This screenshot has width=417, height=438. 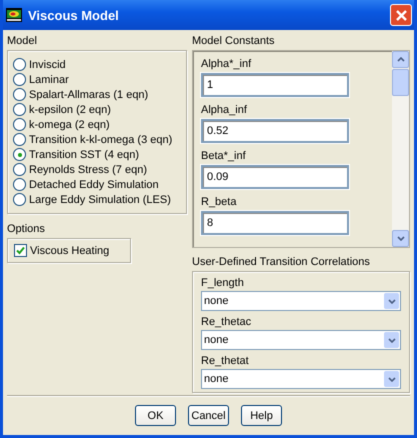 What do you see at coordinates (84, 154) in the screenshot?
I see `radio-label: Transition SST (4 eqn)` at bounding box center [84, 154].